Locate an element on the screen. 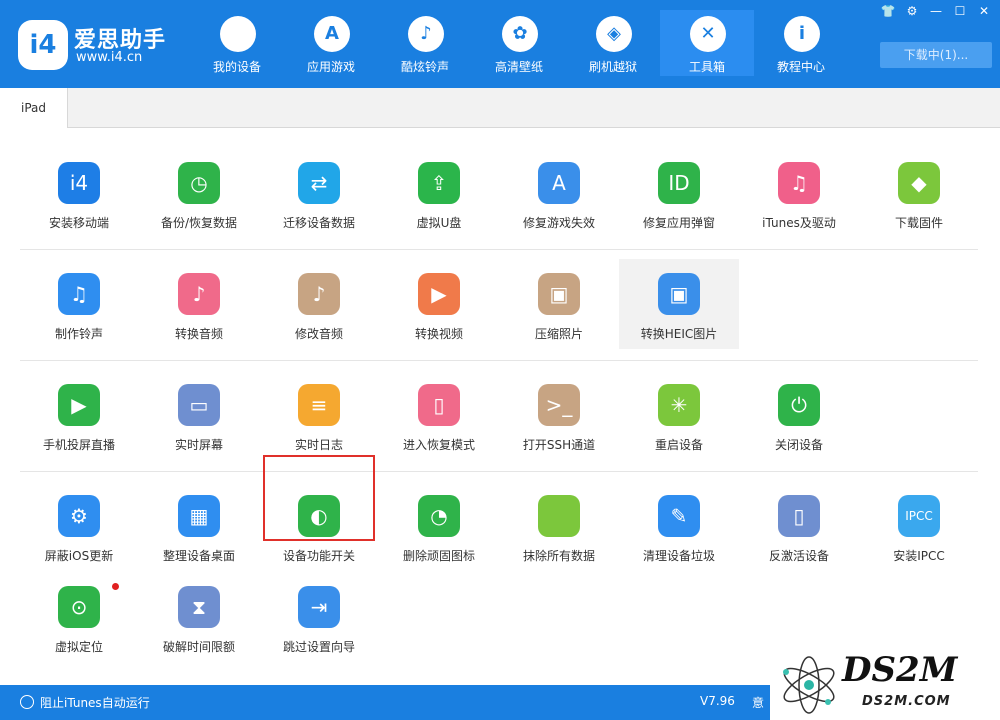  main-nav: 我的设备 A 应用游戏 ♪ 酷炫铃声 ✿ 高清壁纸 ◈ 刷机越狱 ✕ 工具箱 i 教程中心 is located at coordinates (519, 49).